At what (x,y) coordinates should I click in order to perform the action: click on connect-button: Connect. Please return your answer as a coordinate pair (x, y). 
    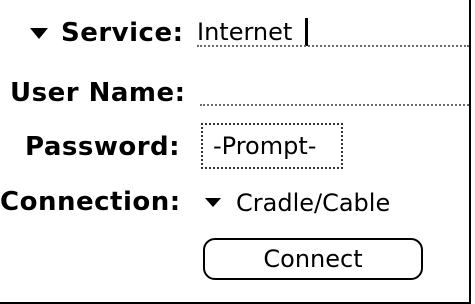
    Looking at the image, I should click on (313, 259).